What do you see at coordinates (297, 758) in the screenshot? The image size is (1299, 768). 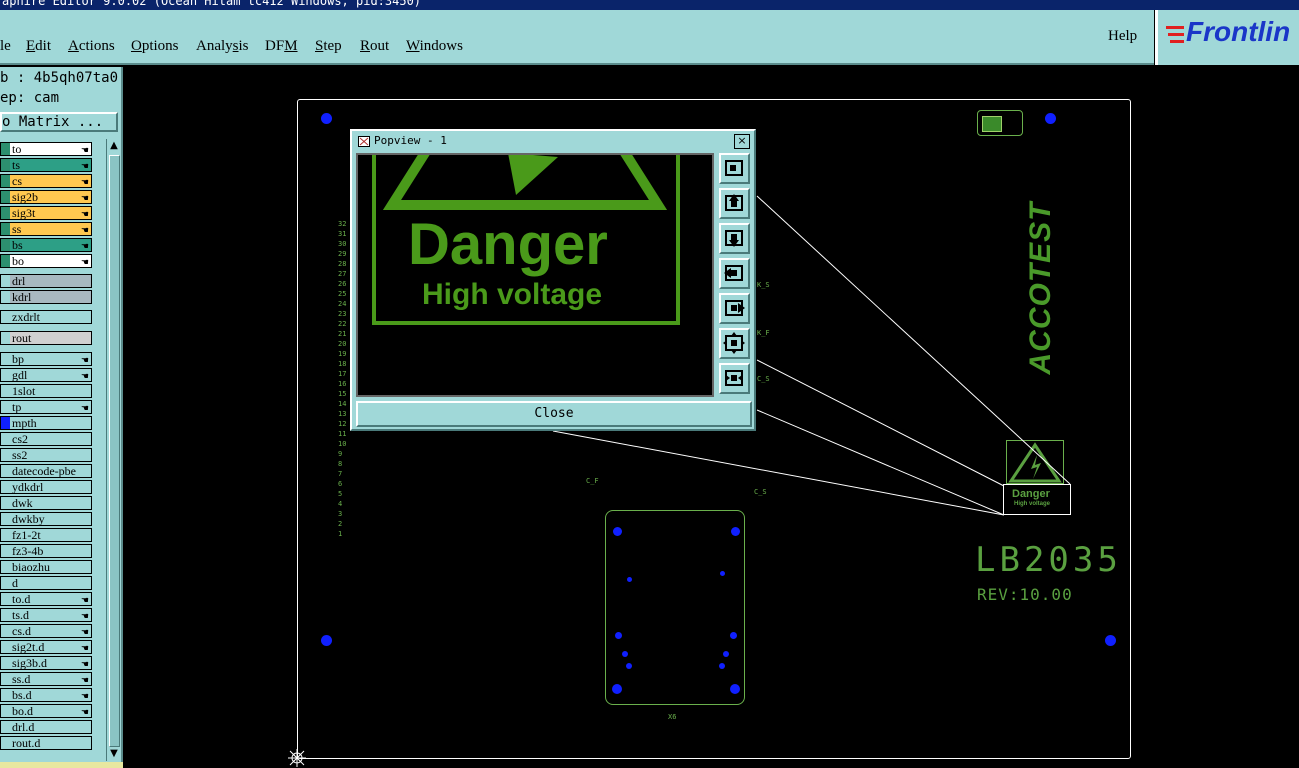 I see `origin-marker-icon` at bounding box center [297, 758].